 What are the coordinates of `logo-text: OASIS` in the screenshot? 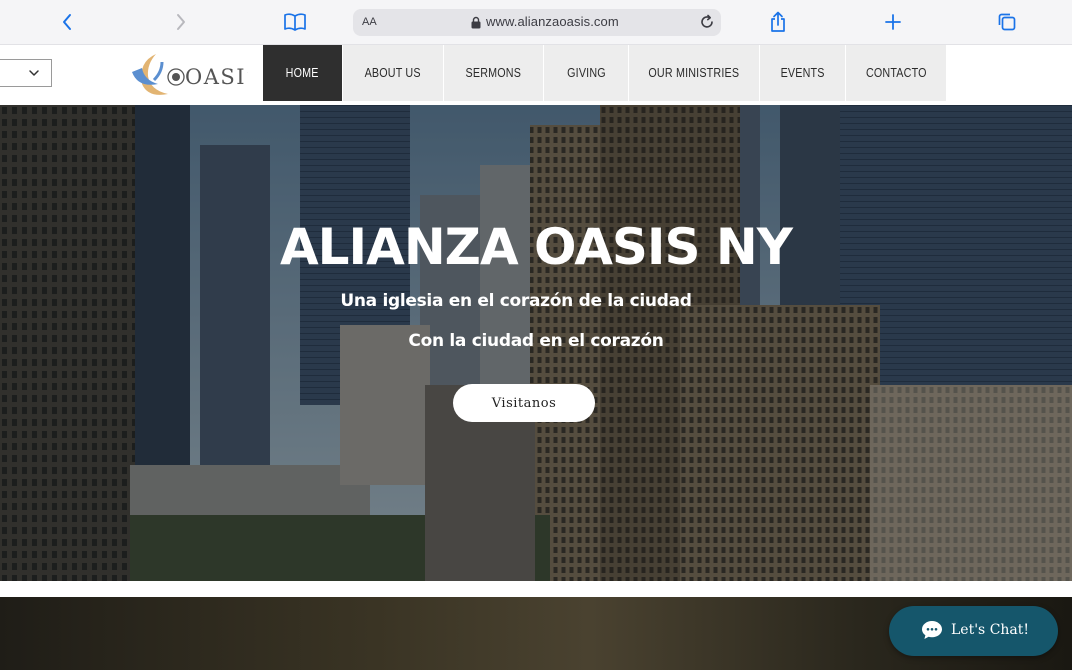 It's located at (216, 77).